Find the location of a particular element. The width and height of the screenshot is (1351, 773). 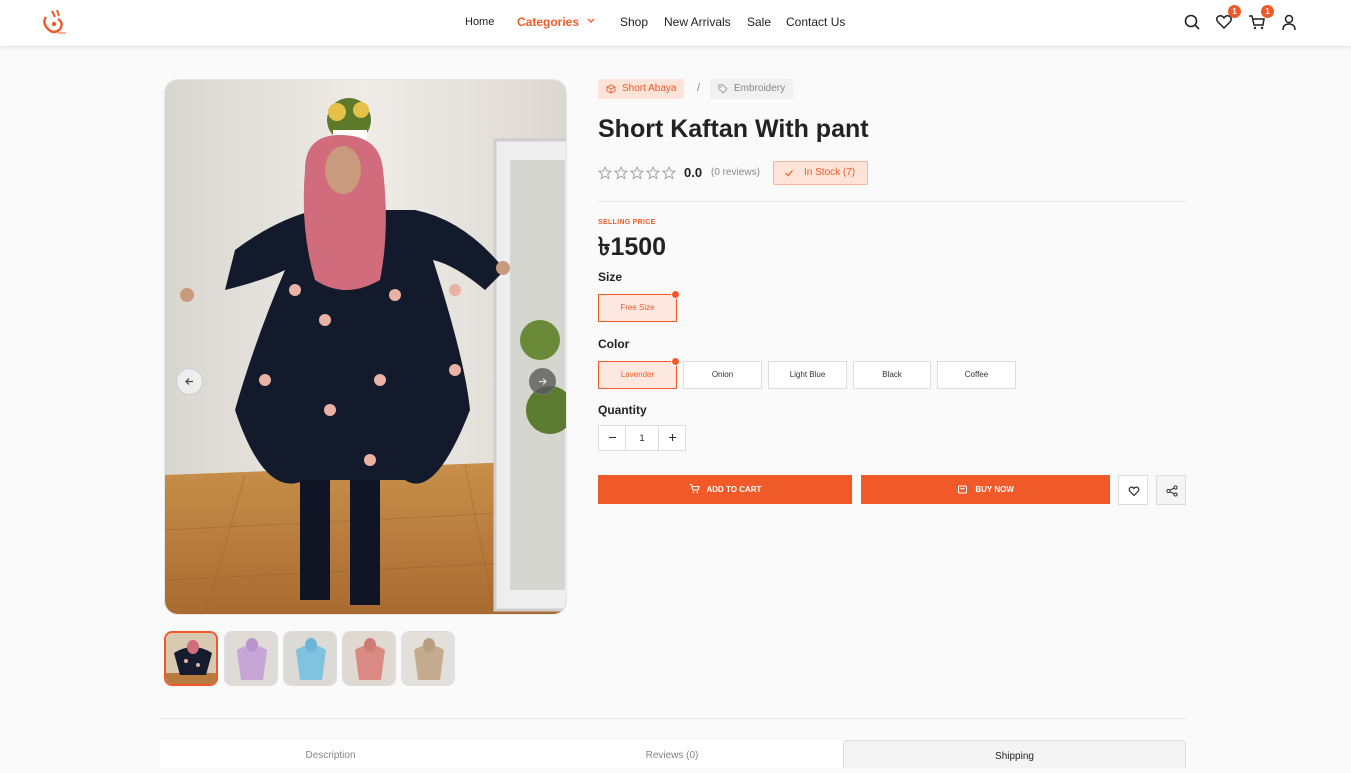

minus-icon is located at coordinates (612, 437).